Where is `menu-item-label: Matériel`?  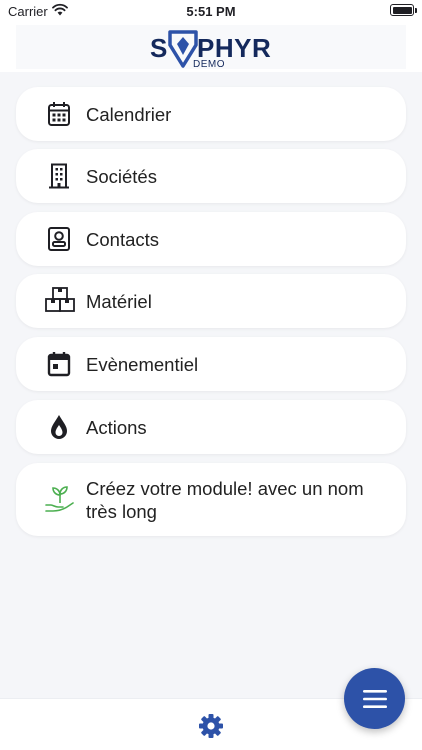
menu-item-label: Matériel is located at coordinates (119, 301).